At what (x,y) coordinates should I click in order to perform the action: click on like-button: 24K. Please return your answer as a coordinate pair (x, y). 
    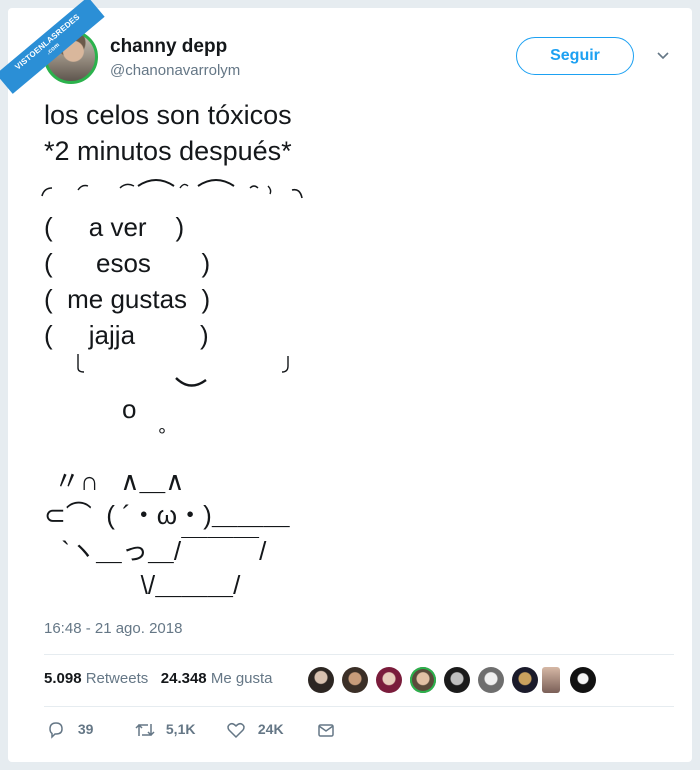
    Looking at the image, I should click on (255, 730).